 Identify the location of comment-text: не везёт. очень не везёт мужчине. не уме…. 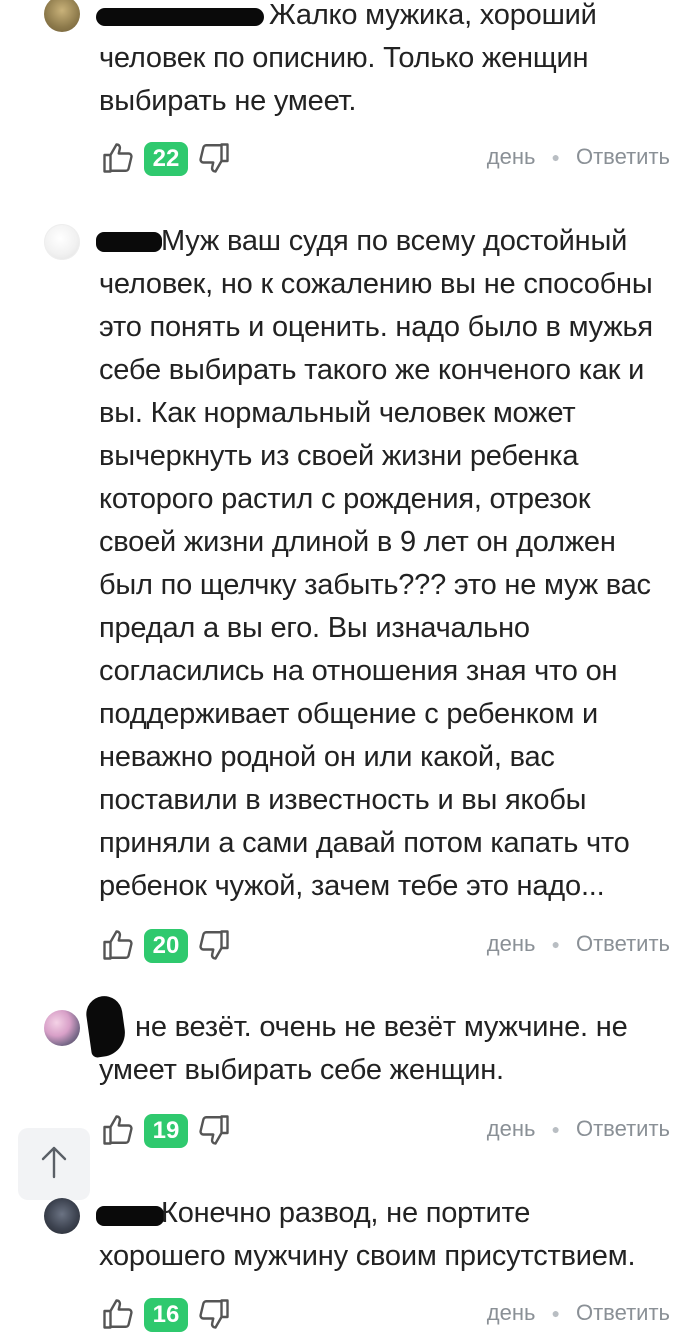
(363, 1048).